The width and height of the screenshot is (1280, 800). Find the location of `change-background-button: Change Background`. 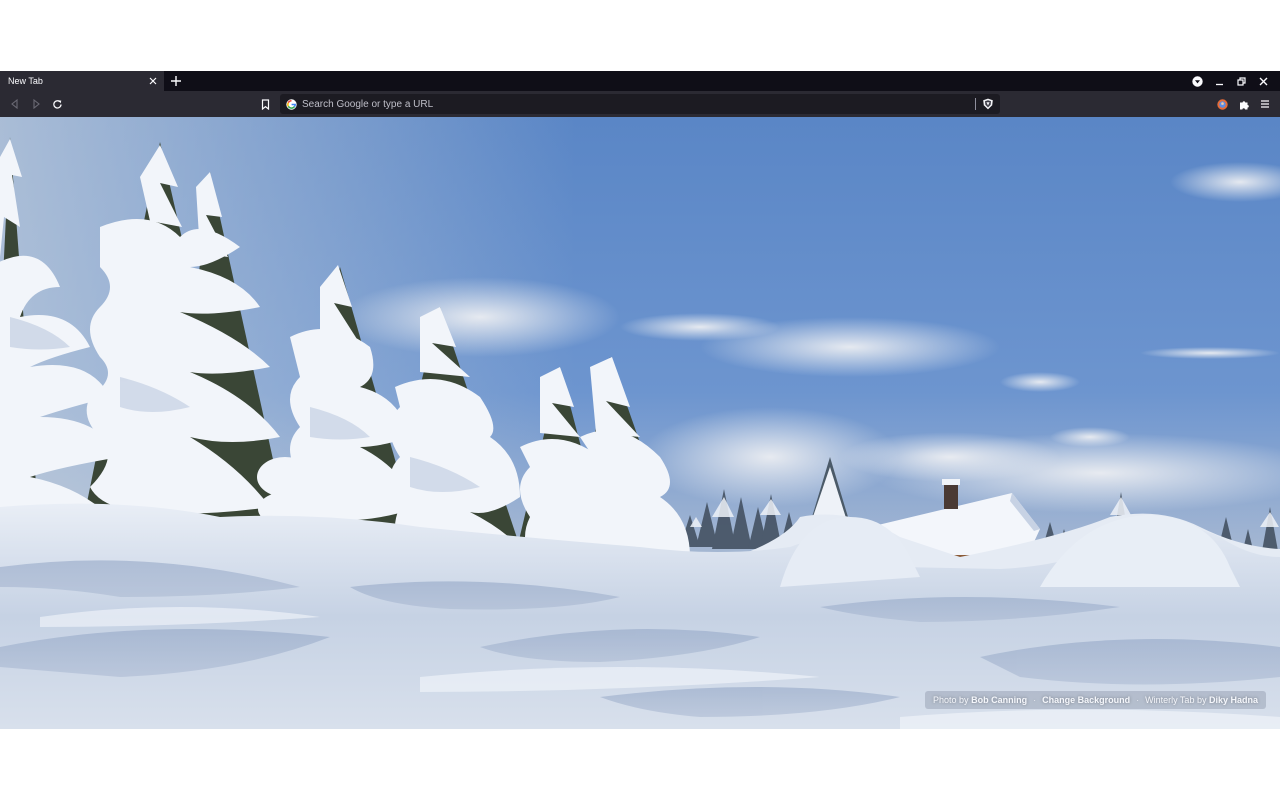

change-background-button: Change Background is located at coordinates (1086, 700).